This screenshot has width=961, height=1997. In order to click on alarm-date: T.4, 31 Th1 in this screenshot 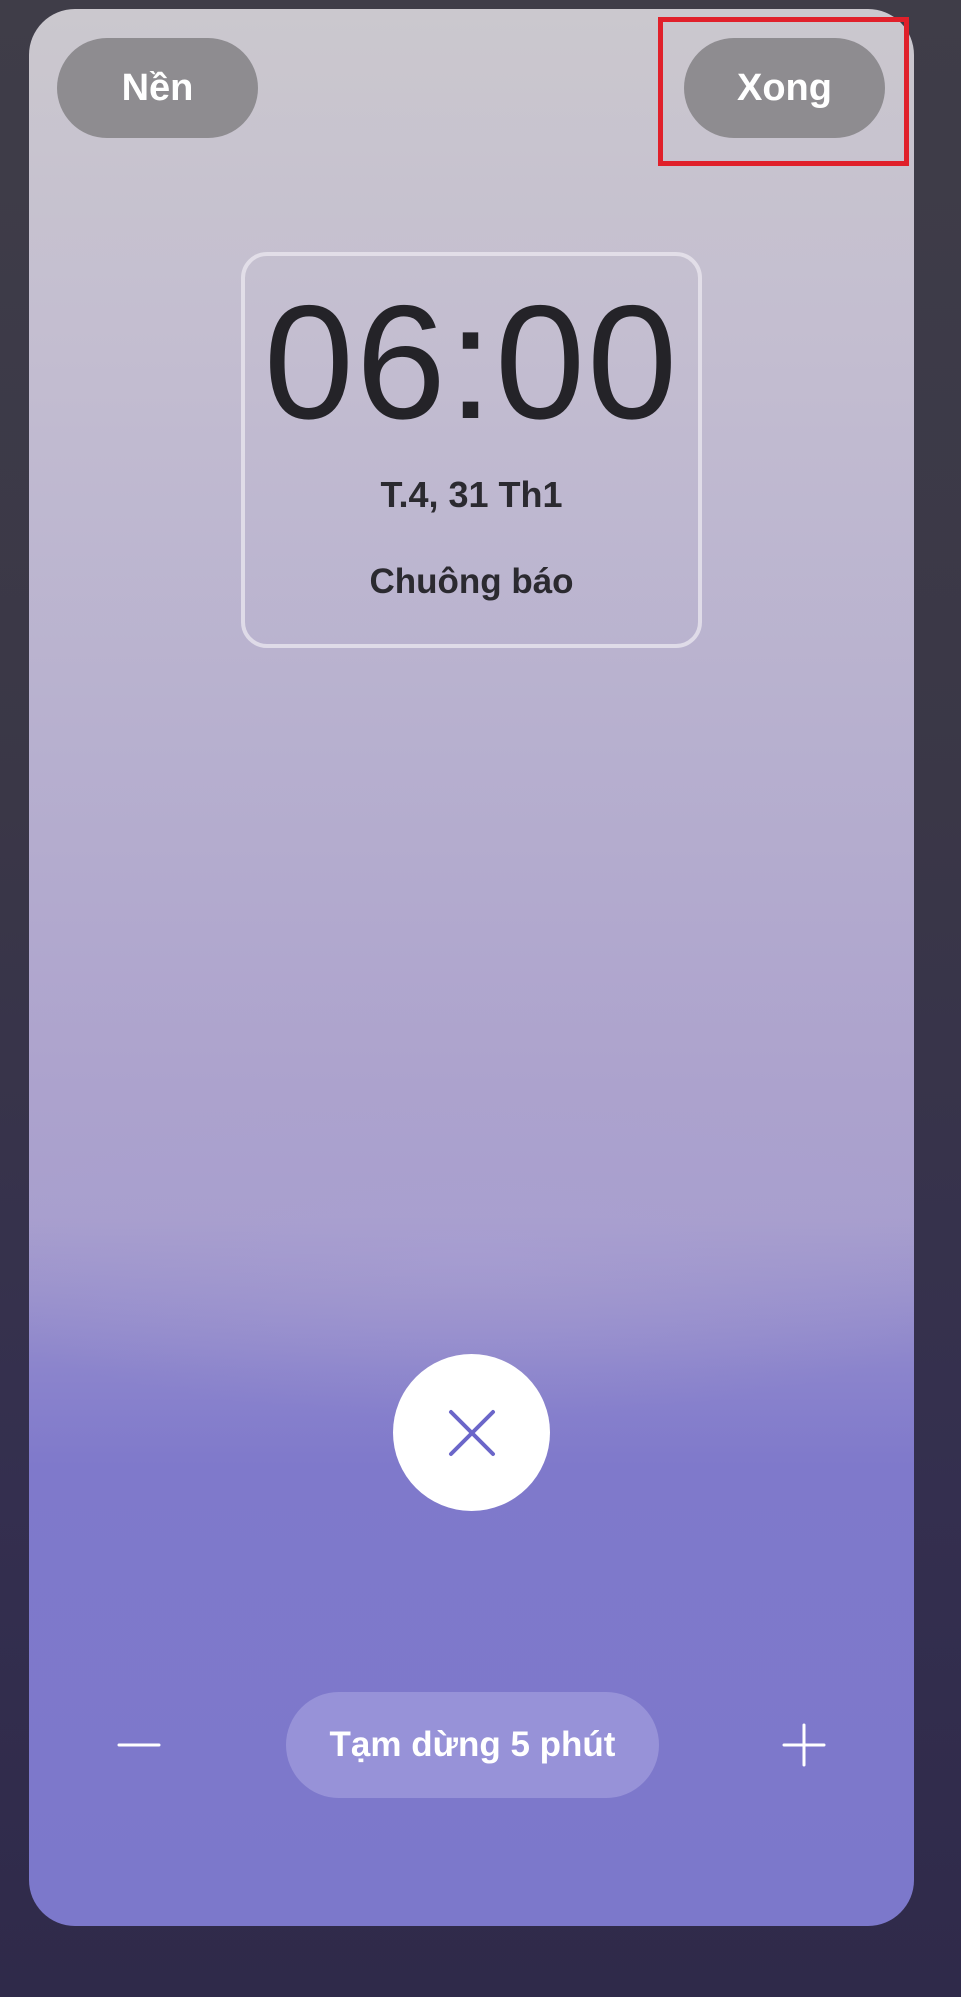, I will do `click(471, 494)`.